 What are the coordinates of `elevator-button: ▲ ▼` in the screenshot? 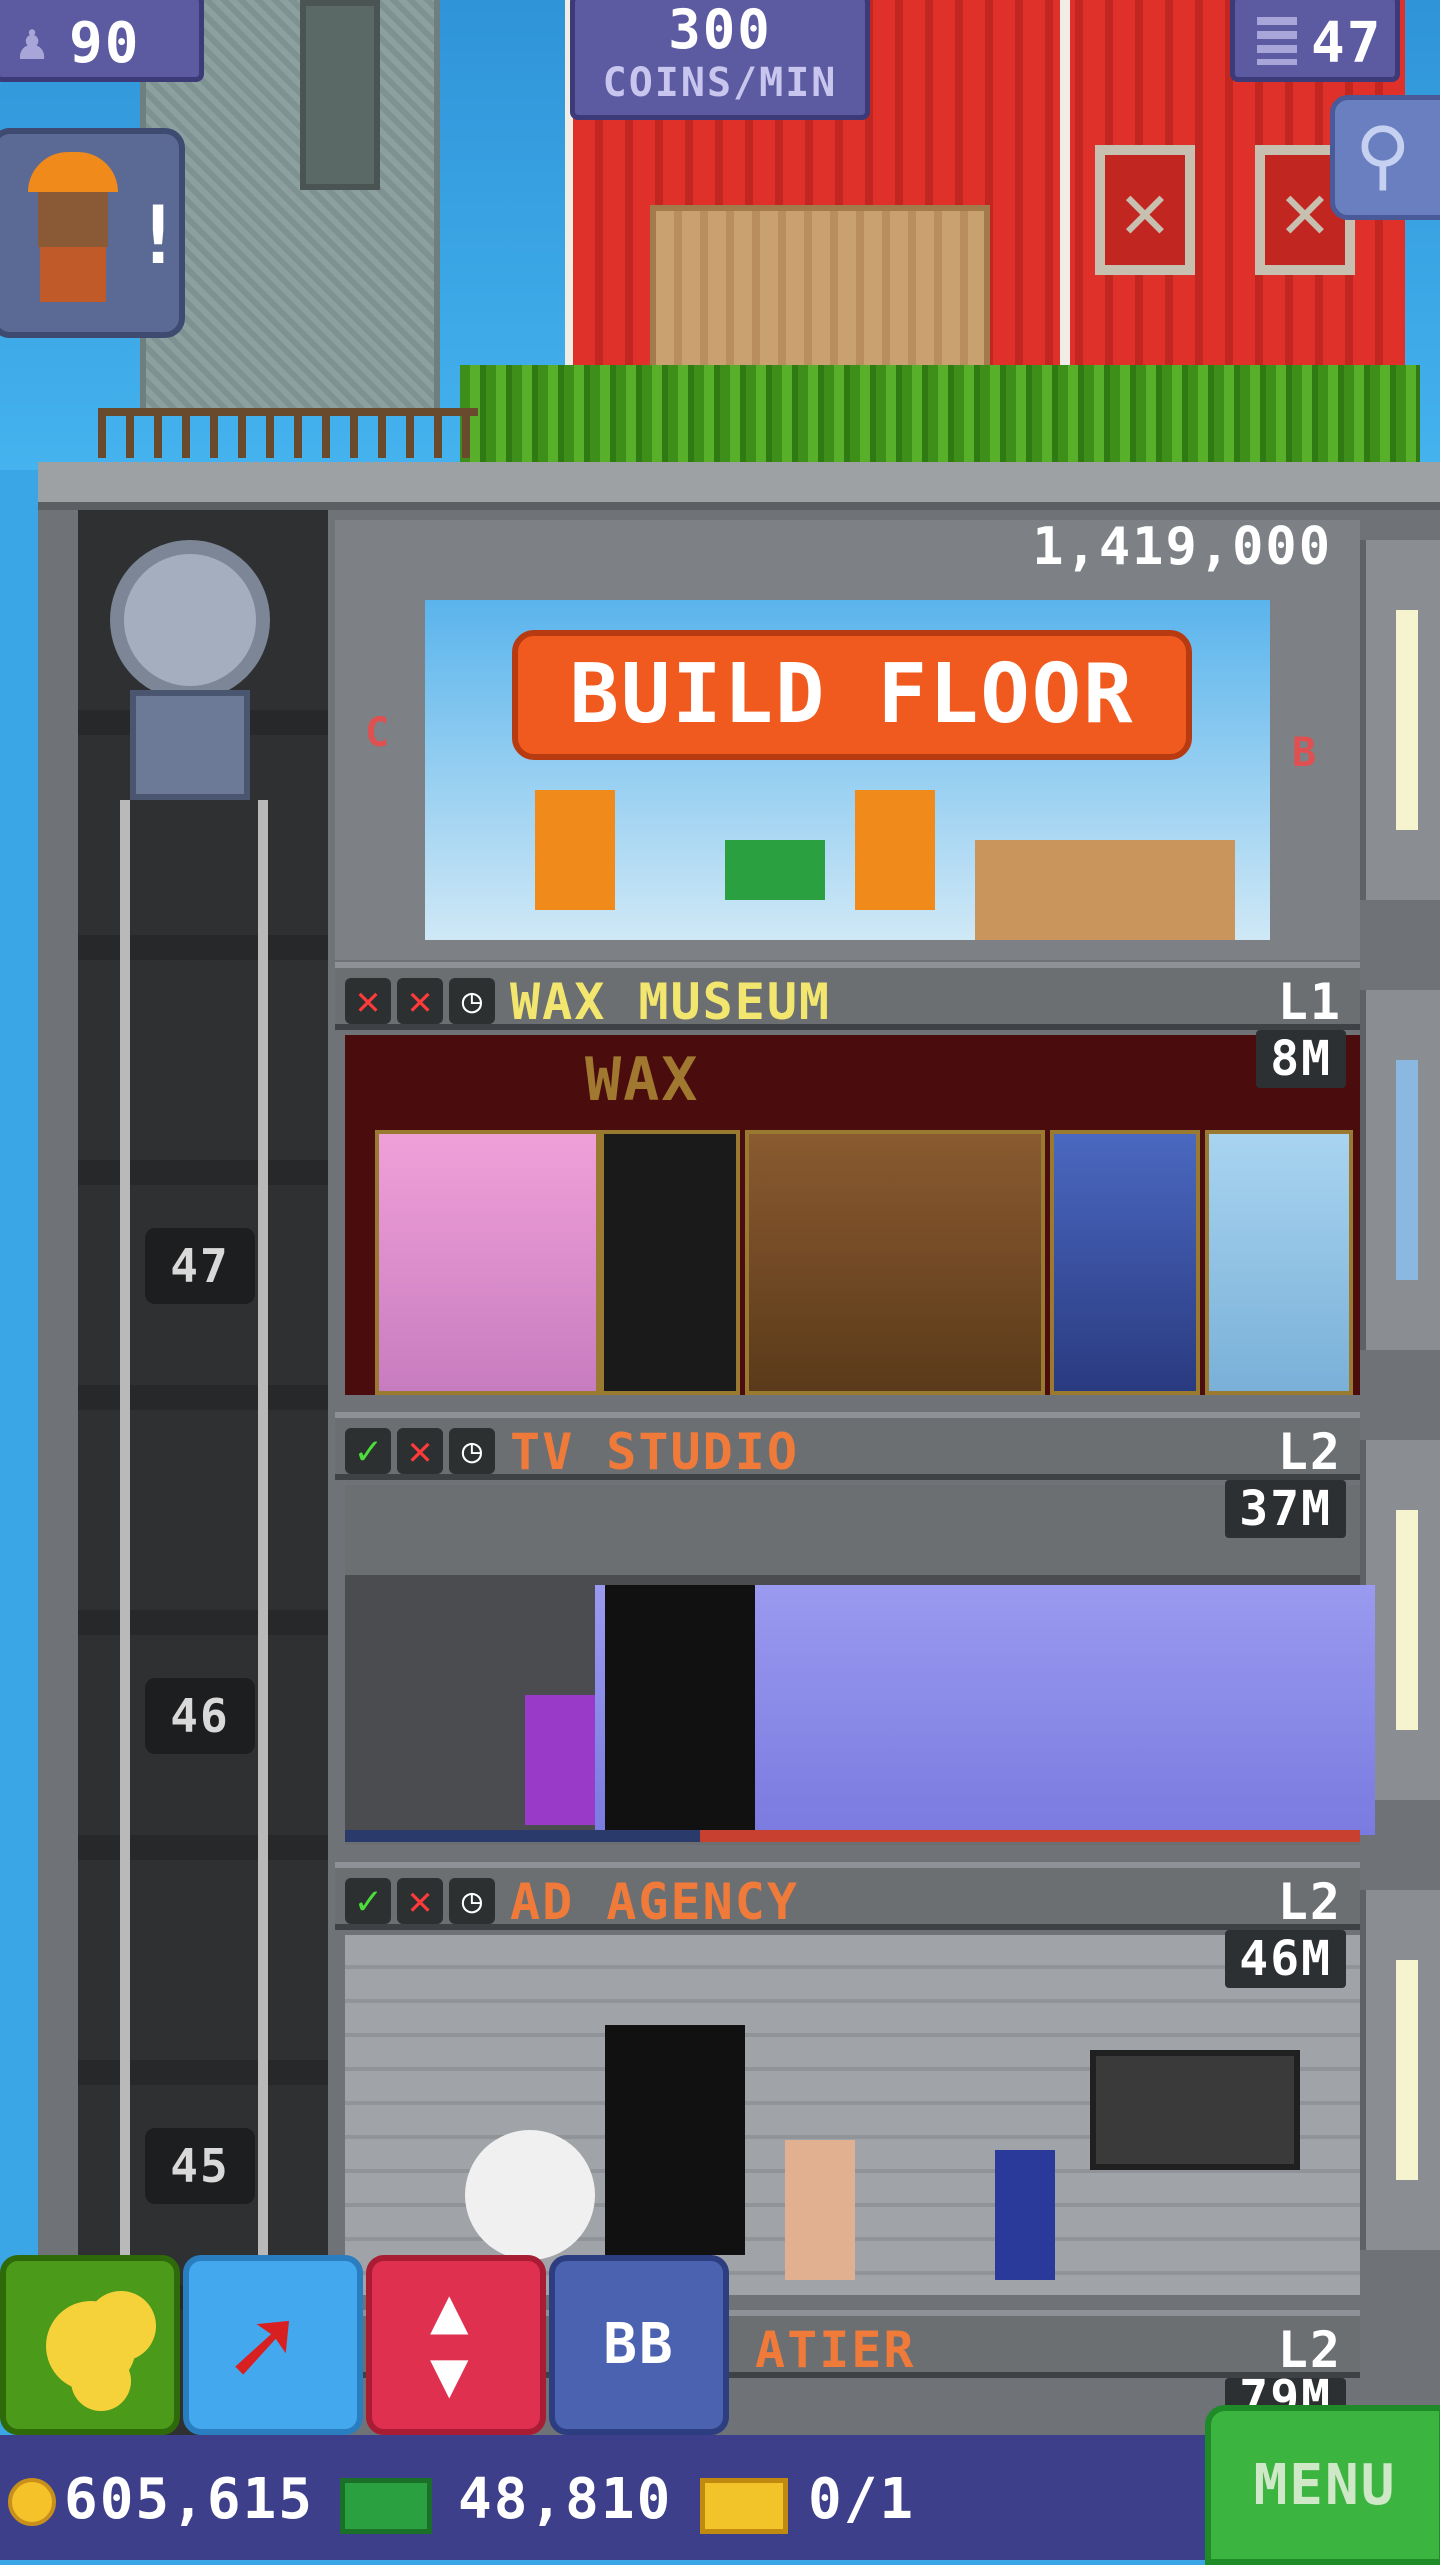 It's located at (456, 2345).